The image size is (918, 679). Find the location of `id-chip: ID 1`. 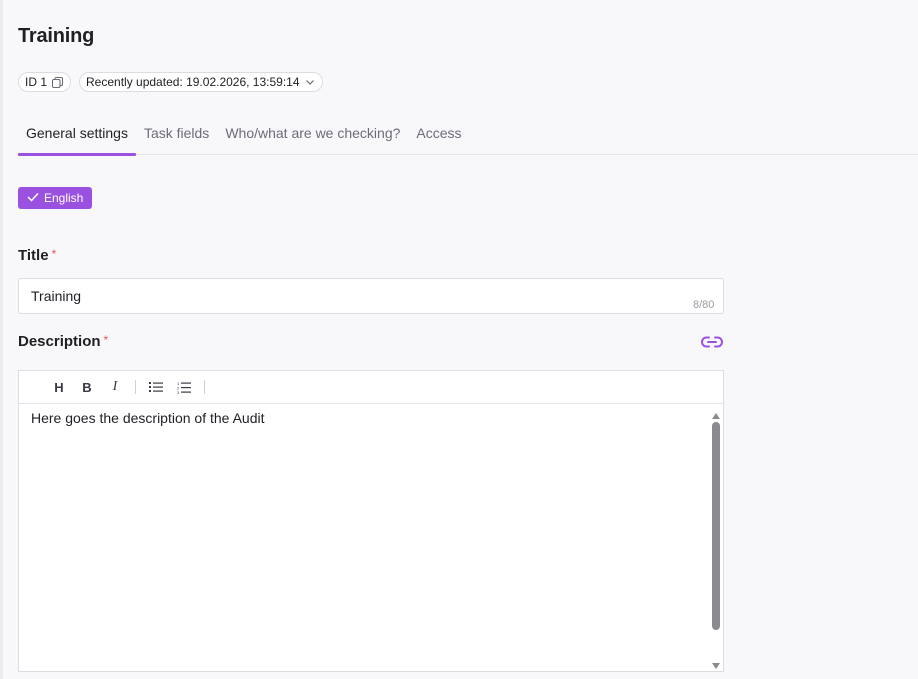

id-chip: ID 1 is located at coordinates (45, 82).